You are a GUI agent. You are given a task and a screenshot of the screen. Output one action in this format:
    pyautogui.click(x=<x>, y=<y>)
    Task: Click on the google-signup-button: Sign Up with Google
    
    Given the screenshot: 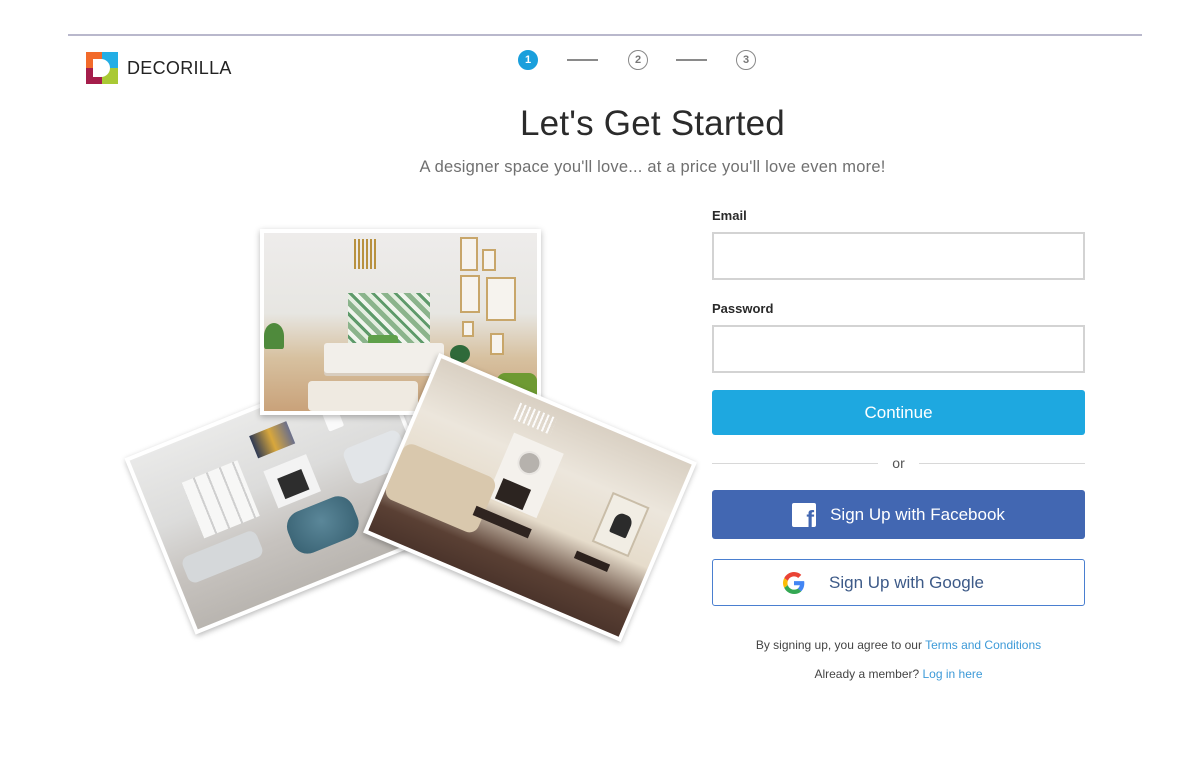 What is the action you would take?
    pyautogui.click(x=898, y=582)
    